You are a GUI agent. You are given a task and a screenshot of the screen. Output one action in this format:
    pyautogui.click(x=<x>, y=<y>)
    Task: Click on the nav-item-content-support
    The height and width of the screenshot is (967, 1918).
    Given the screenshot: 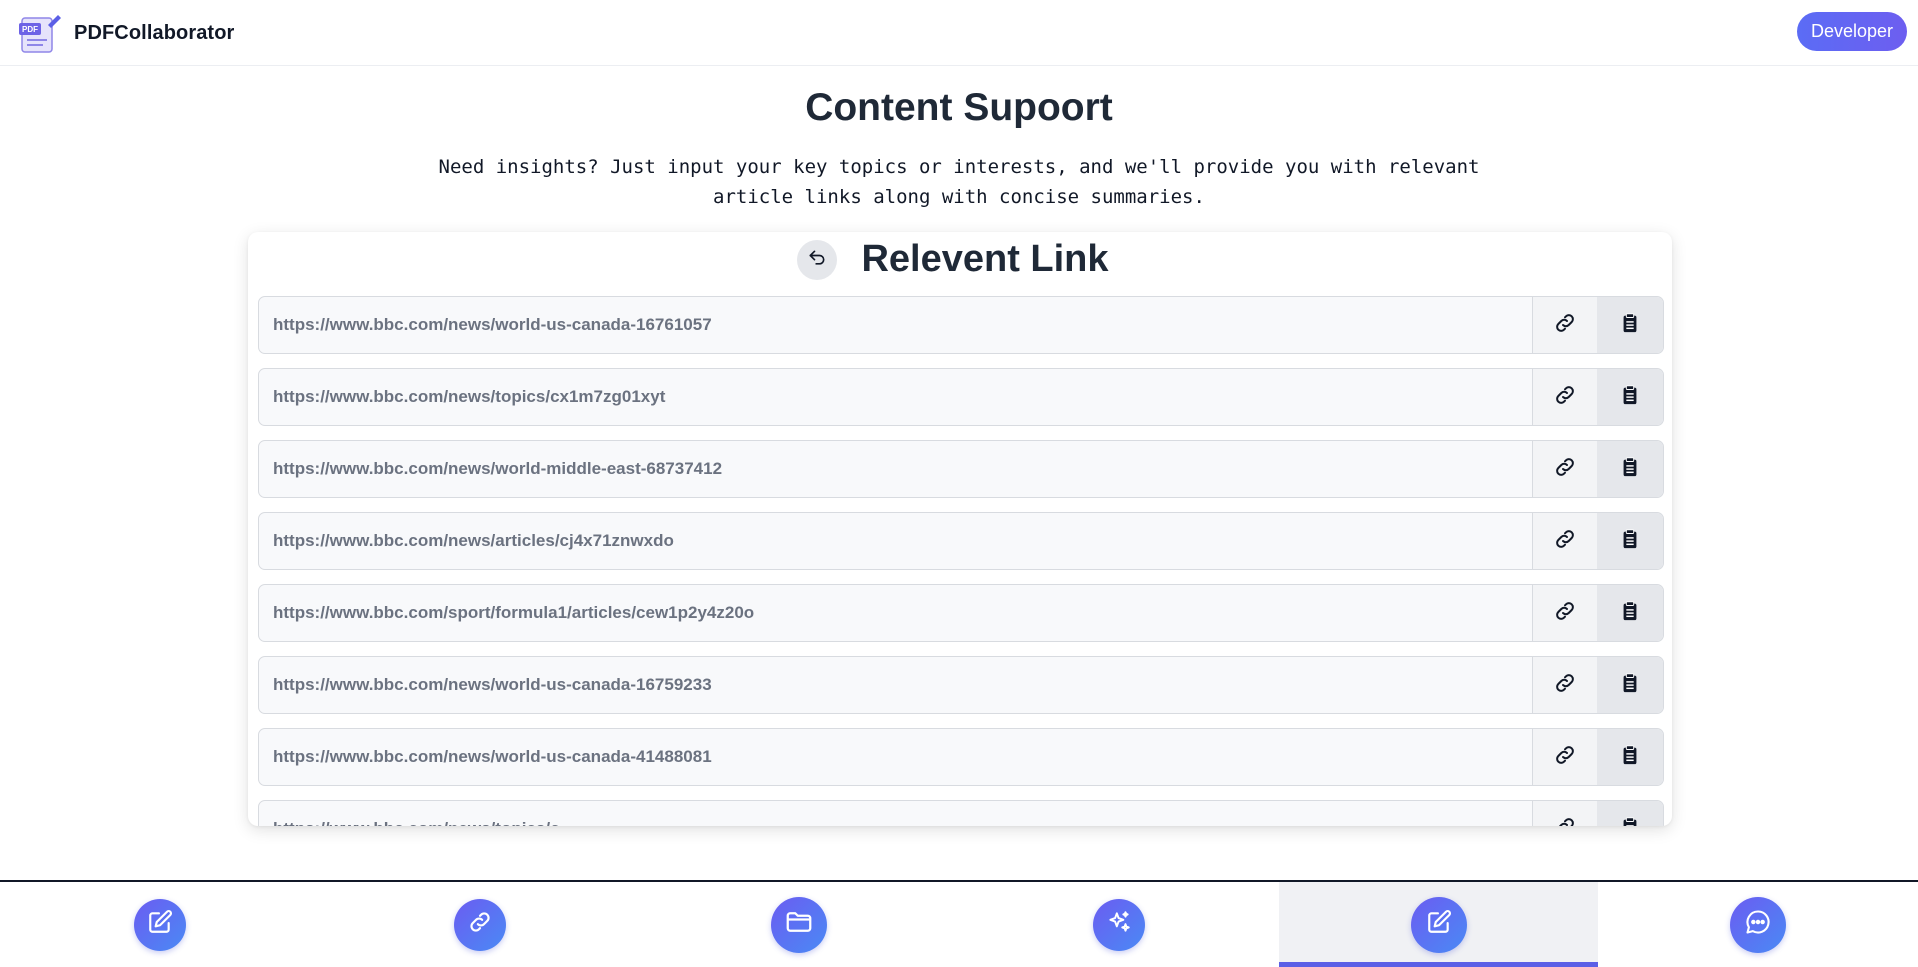 What is the action you would take?
    pyautogui.click(x=1438, y=924)
    